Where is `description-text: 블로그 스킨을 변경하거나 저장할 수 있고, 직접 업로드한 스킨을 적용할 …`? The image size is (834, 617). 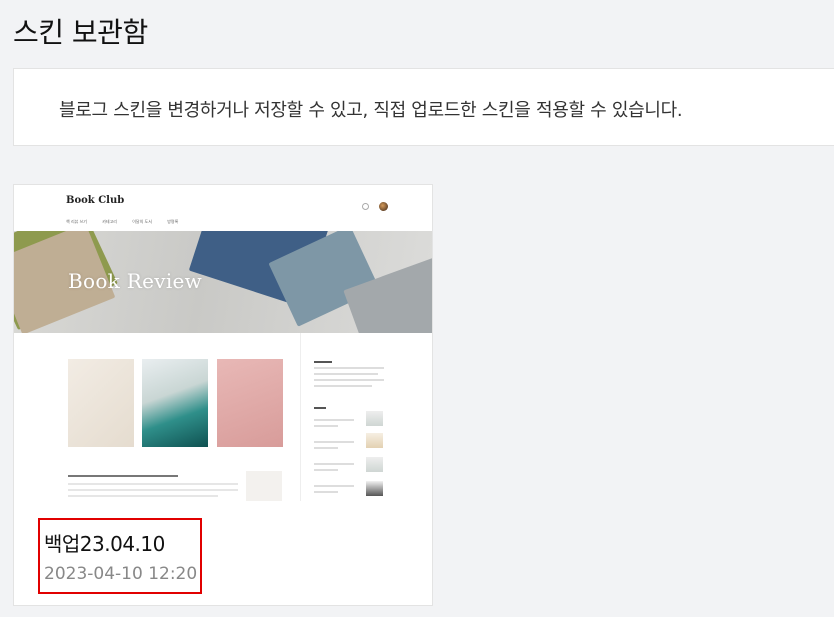 description-text: 블로그 스킨을 변경하거나 저장할 수 있고, 직접 업로드한 스킨을 적용할 … is located at coordinates (371, 110).